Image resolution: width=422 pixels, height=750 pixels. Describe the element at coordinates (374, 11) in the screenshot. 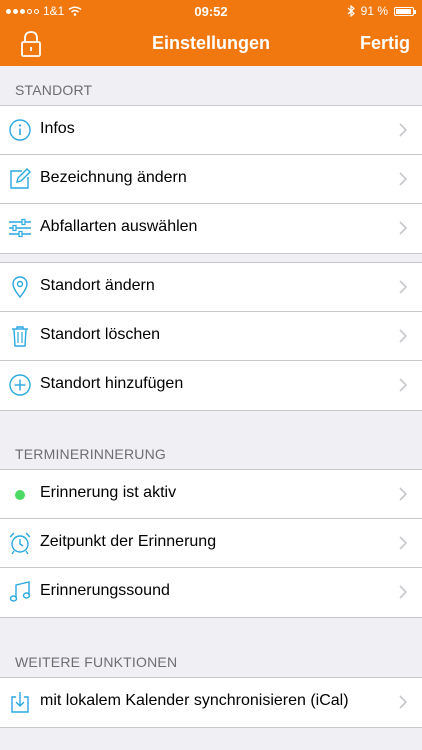

I see `battery-percentage: 91 %` at that location.